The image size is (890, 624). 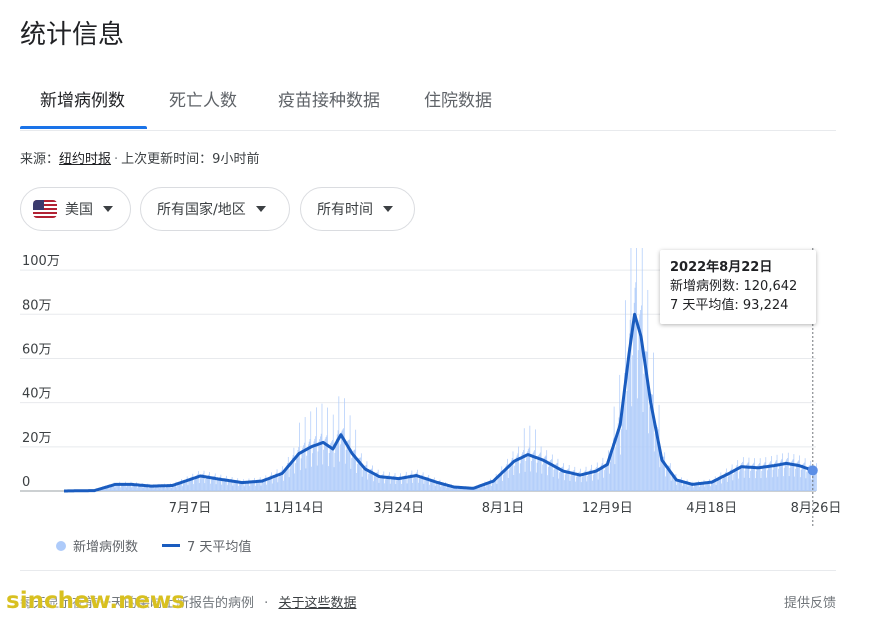 I want to click on source-link: 纽约时报, so click(x=85, y=159).